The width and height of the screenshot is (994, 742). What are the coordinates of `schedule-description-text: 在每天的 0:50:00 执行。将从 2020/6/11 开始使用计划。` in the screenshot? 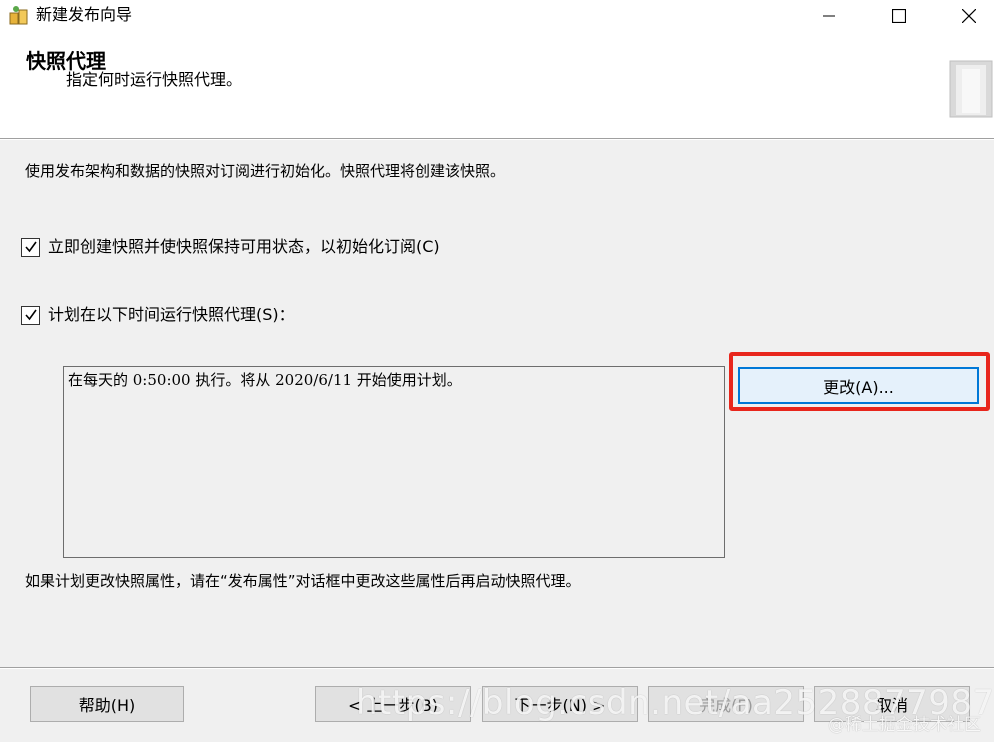 It's located at (265, 380).